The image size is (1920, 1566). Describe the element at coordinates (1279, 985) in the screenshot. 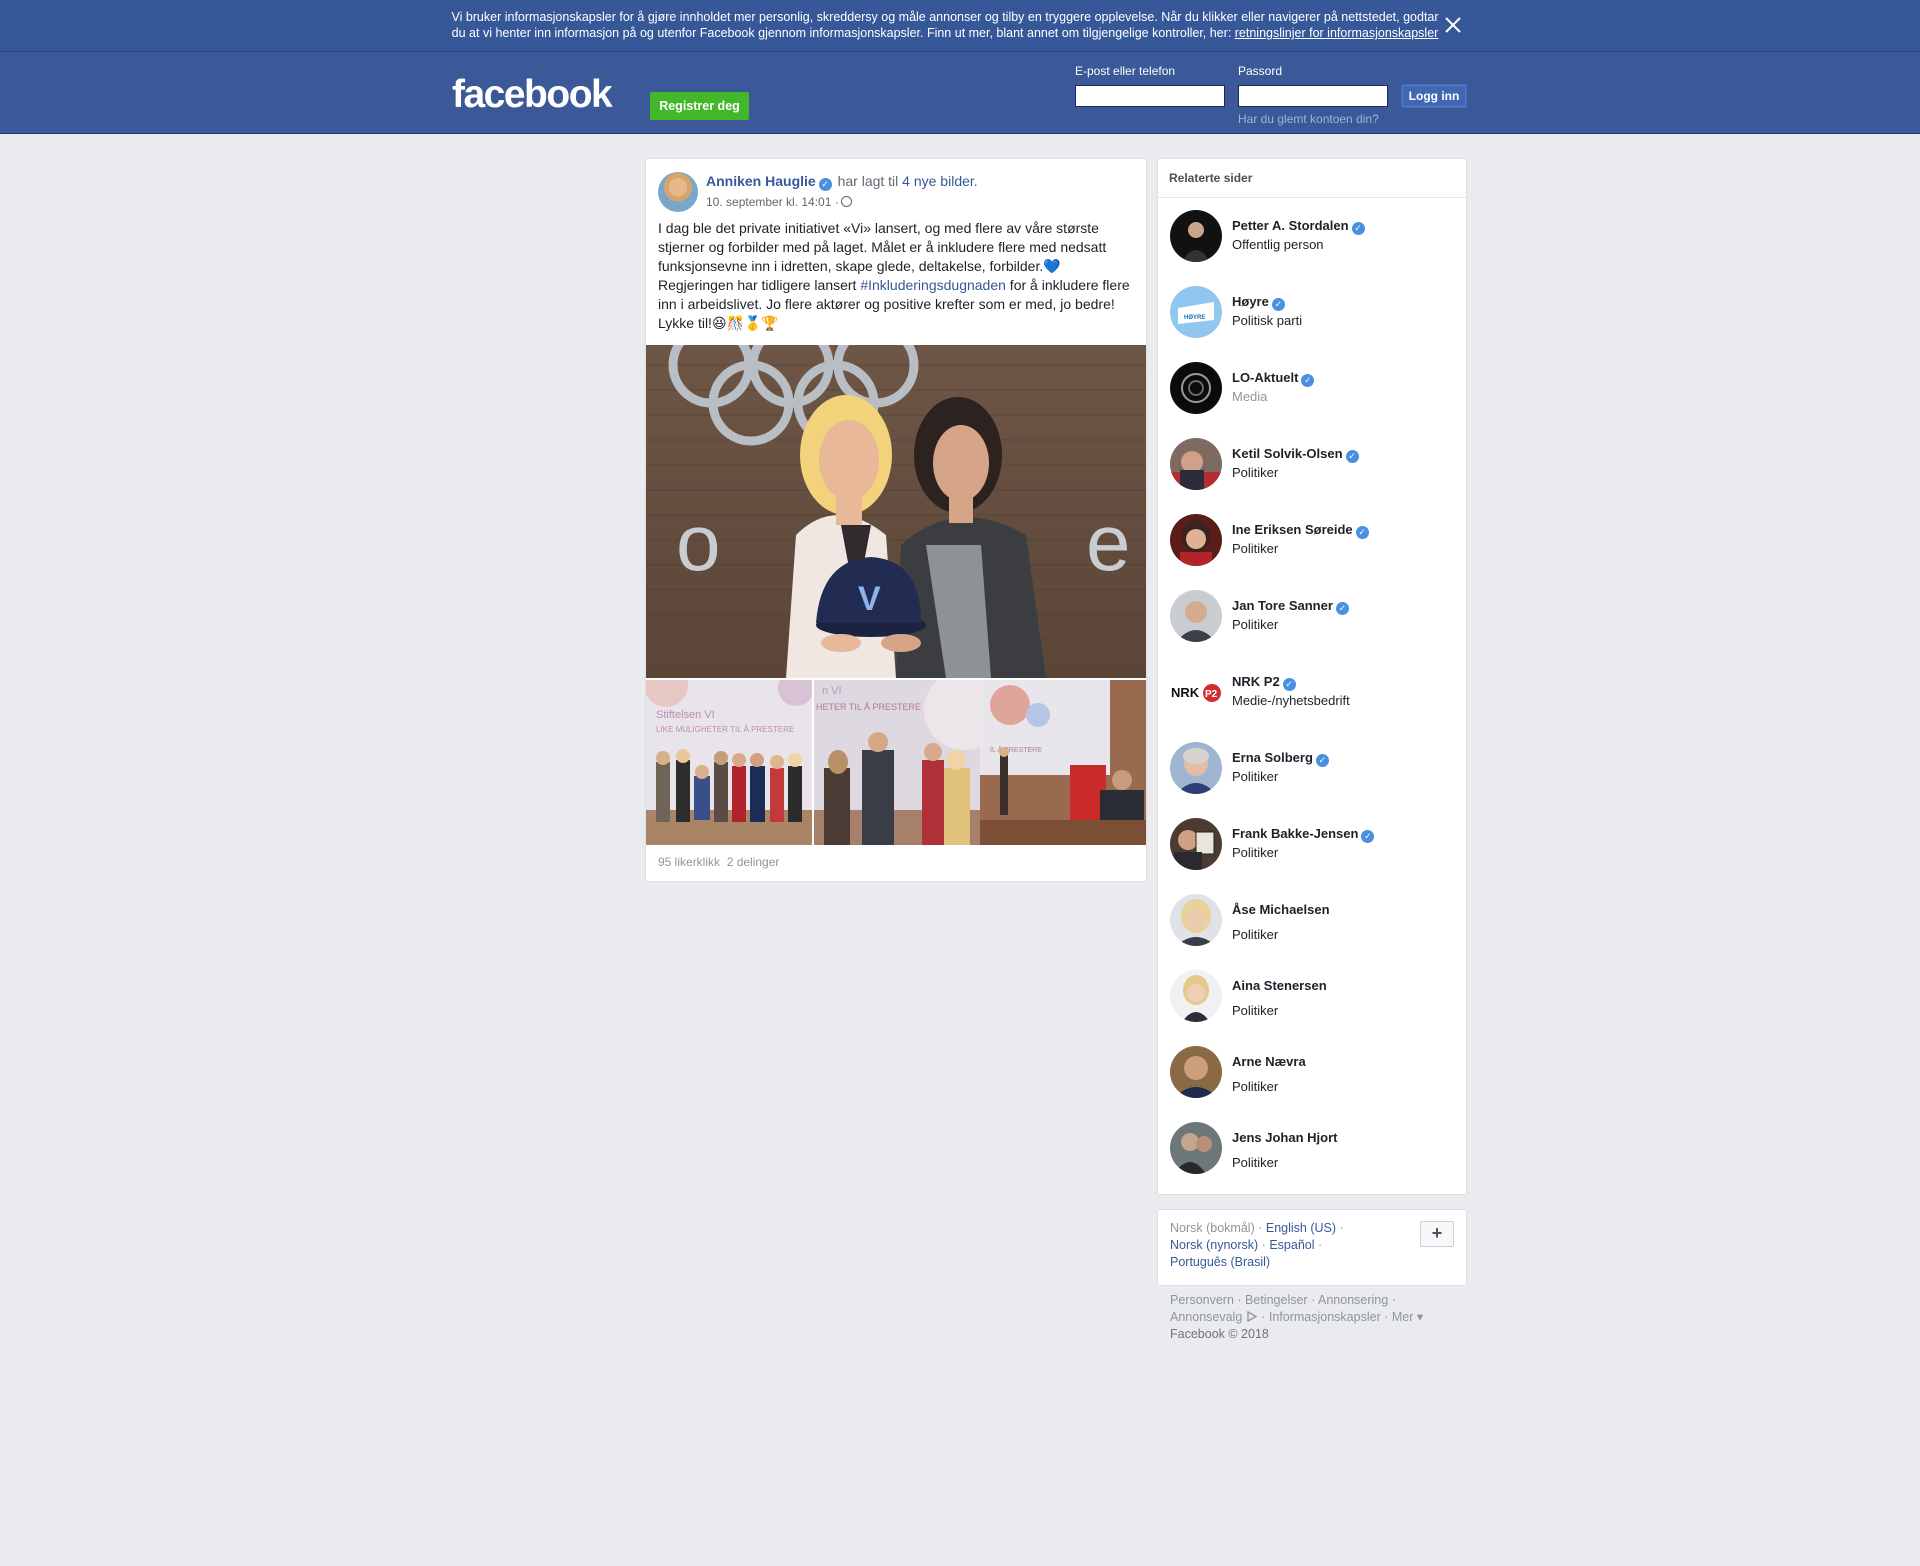

I see `related-page-name: Aina Stenersen` at that location.